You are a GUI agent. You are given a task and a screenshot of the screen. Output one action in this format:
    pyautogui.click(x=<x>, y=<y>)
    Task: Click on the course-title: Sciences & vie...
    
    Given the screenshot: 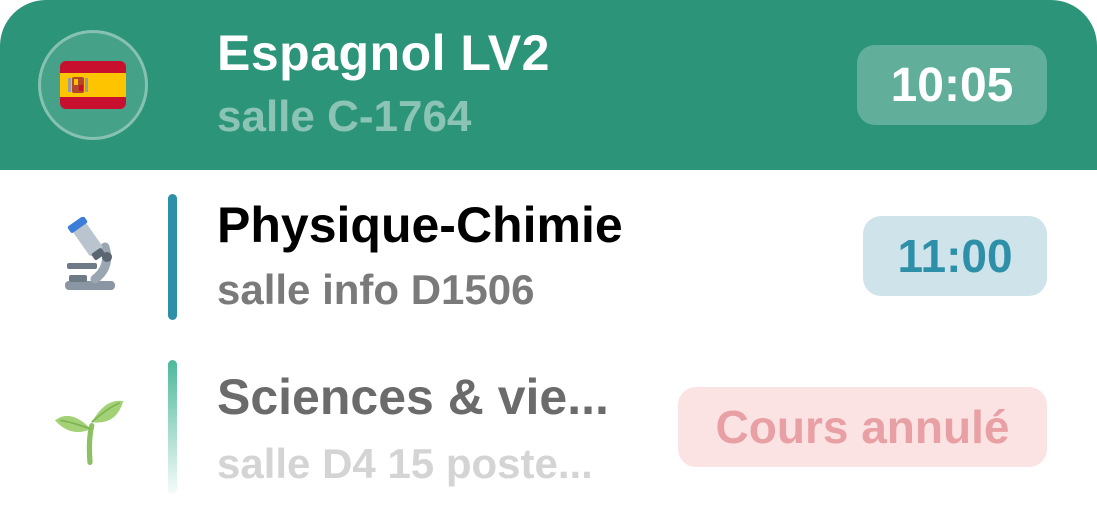 What is the action you would take?
    pyautogui.click(x=413, y=397)
    